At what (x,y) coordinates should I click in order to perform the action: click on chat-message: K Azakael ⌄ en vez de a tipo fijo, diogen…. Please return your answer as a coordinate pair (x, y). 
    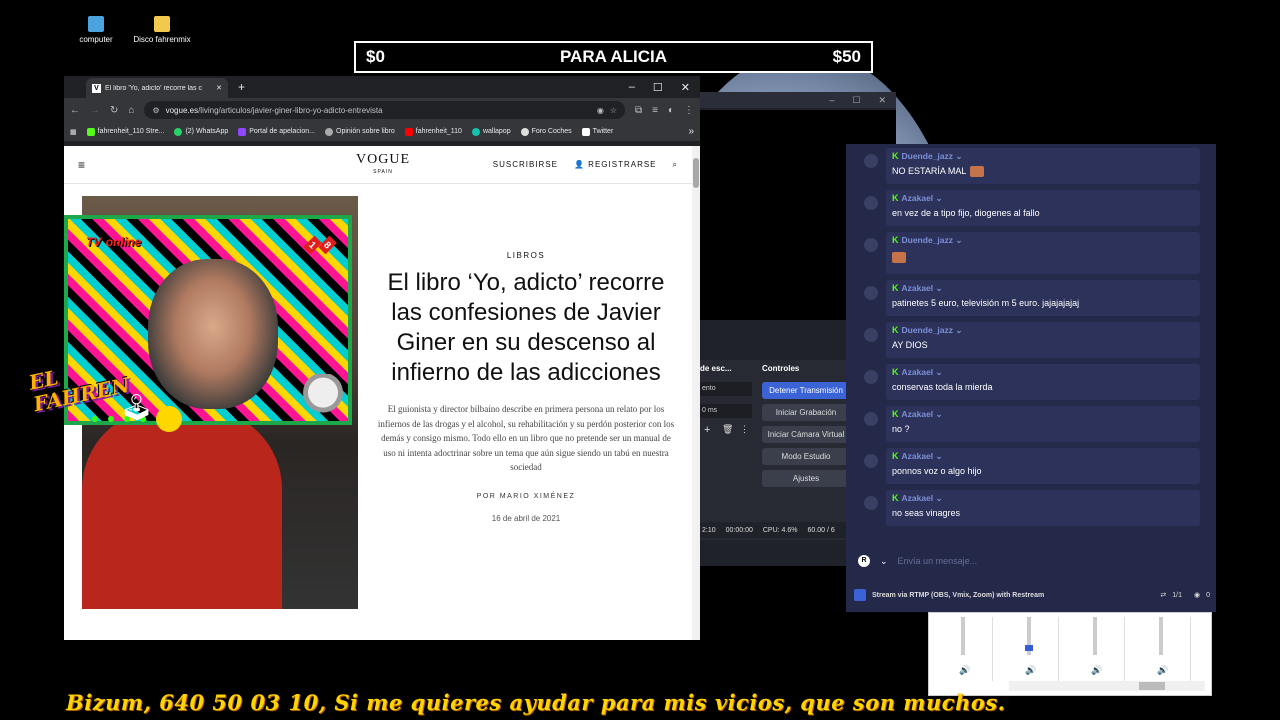
    Looking at the image, I should click on (1037, 209).